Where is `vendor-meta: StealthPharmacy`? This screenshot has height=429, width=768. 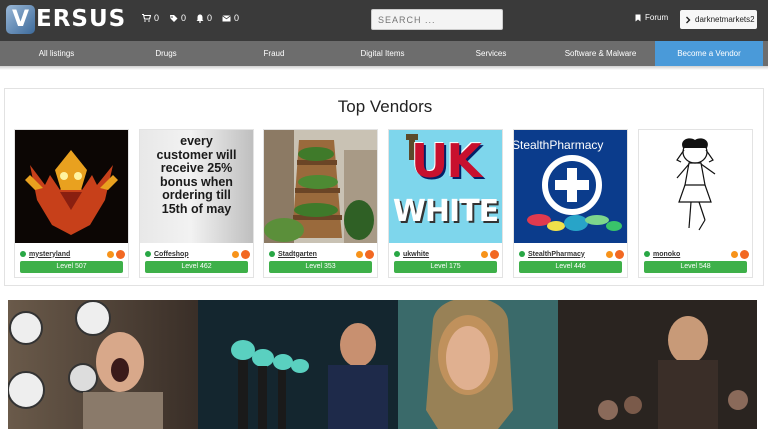 vendor-meta: StealthPharmacy is located at coordinates (571, 254).